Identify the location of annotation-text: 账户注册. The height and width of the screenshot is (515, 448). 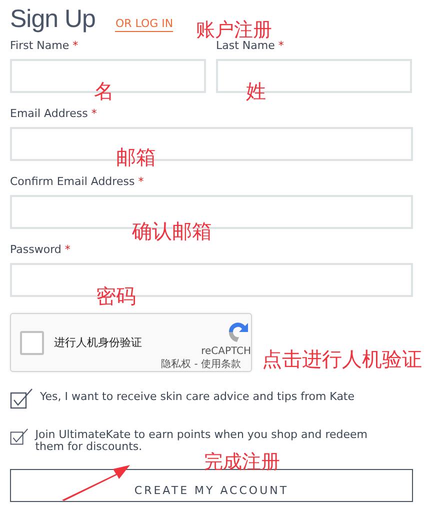
(234, 30).